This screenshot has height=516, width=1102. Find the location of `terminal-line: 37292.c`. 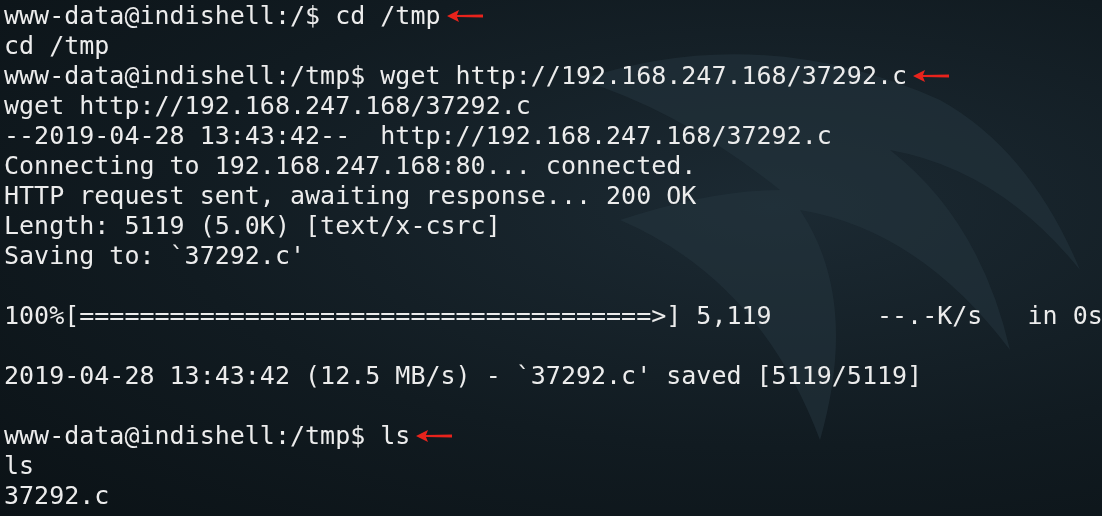

terminal-line: 37292.c is located at coordinates (57, 496).